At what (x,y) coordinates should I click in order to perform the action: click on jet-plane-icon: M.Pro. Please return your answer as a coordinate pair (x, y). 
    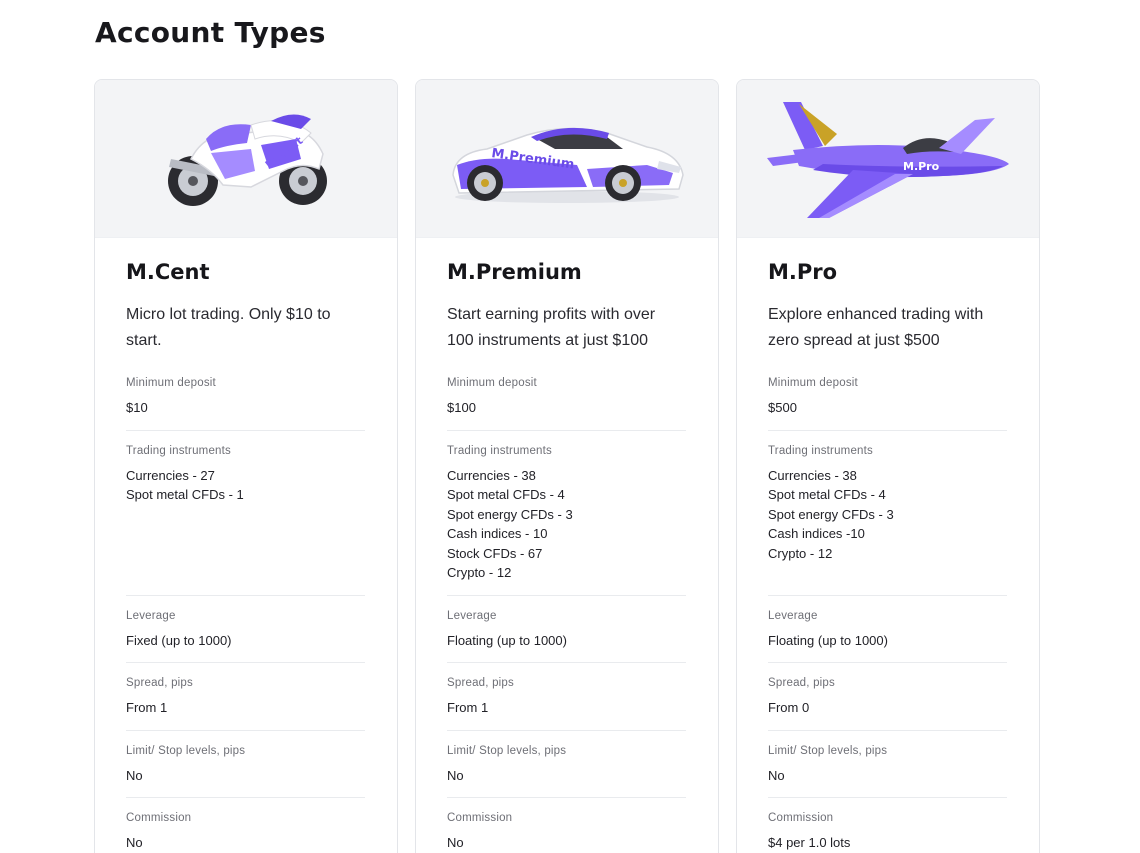
    Looking at the image, I should click on (888, 159).